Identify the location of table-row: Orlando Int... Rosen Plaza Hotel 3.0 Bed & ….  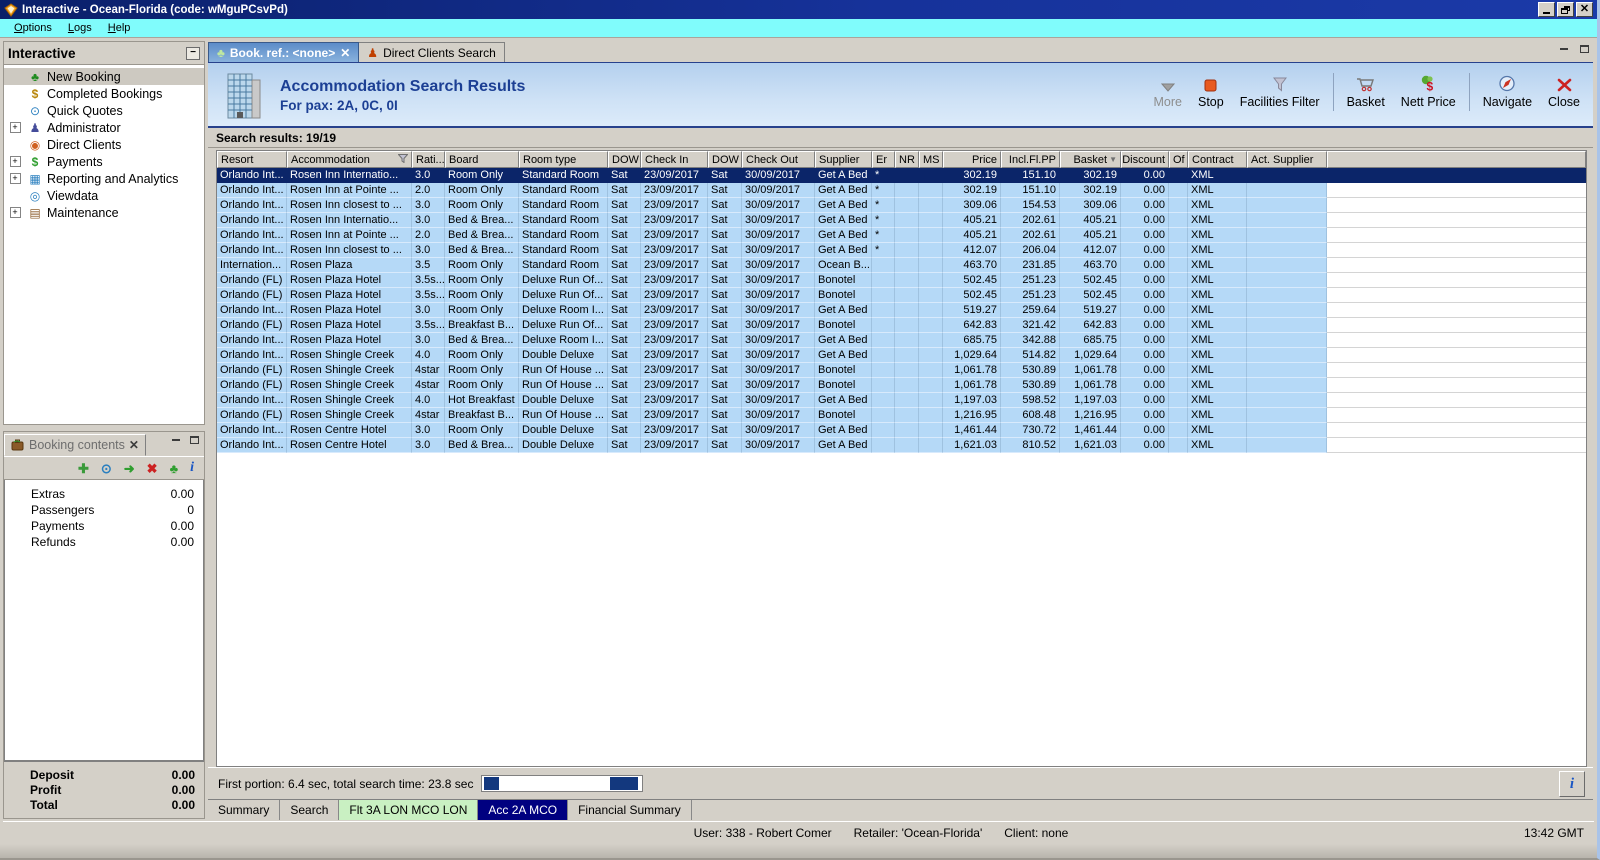
(901, 340).